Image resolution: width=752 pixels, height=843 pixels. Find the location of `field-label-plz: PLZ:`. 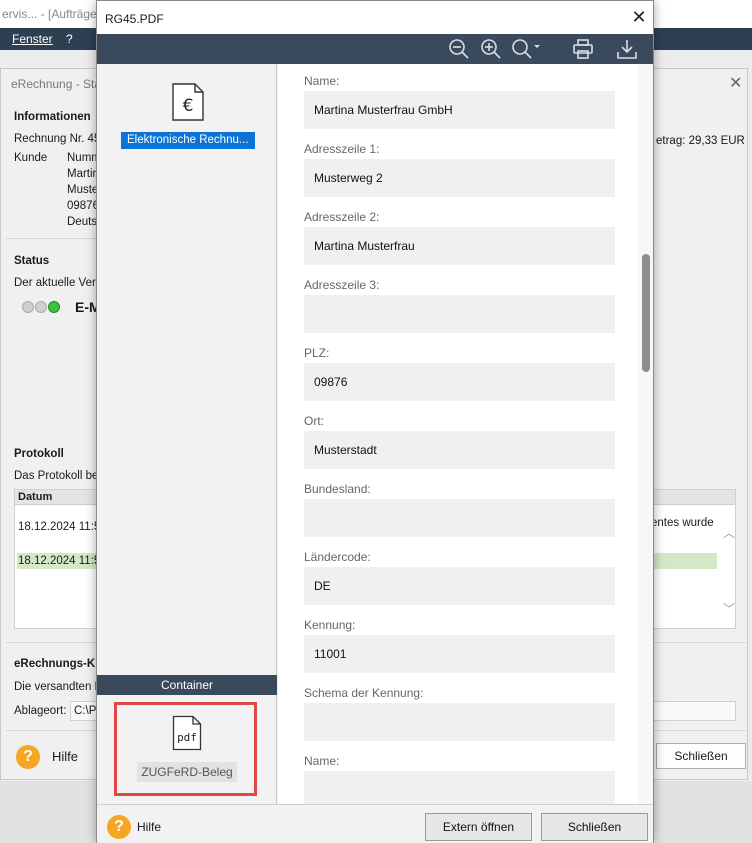

field-label-plz: PLZ: is located at coordinates (317, 353).